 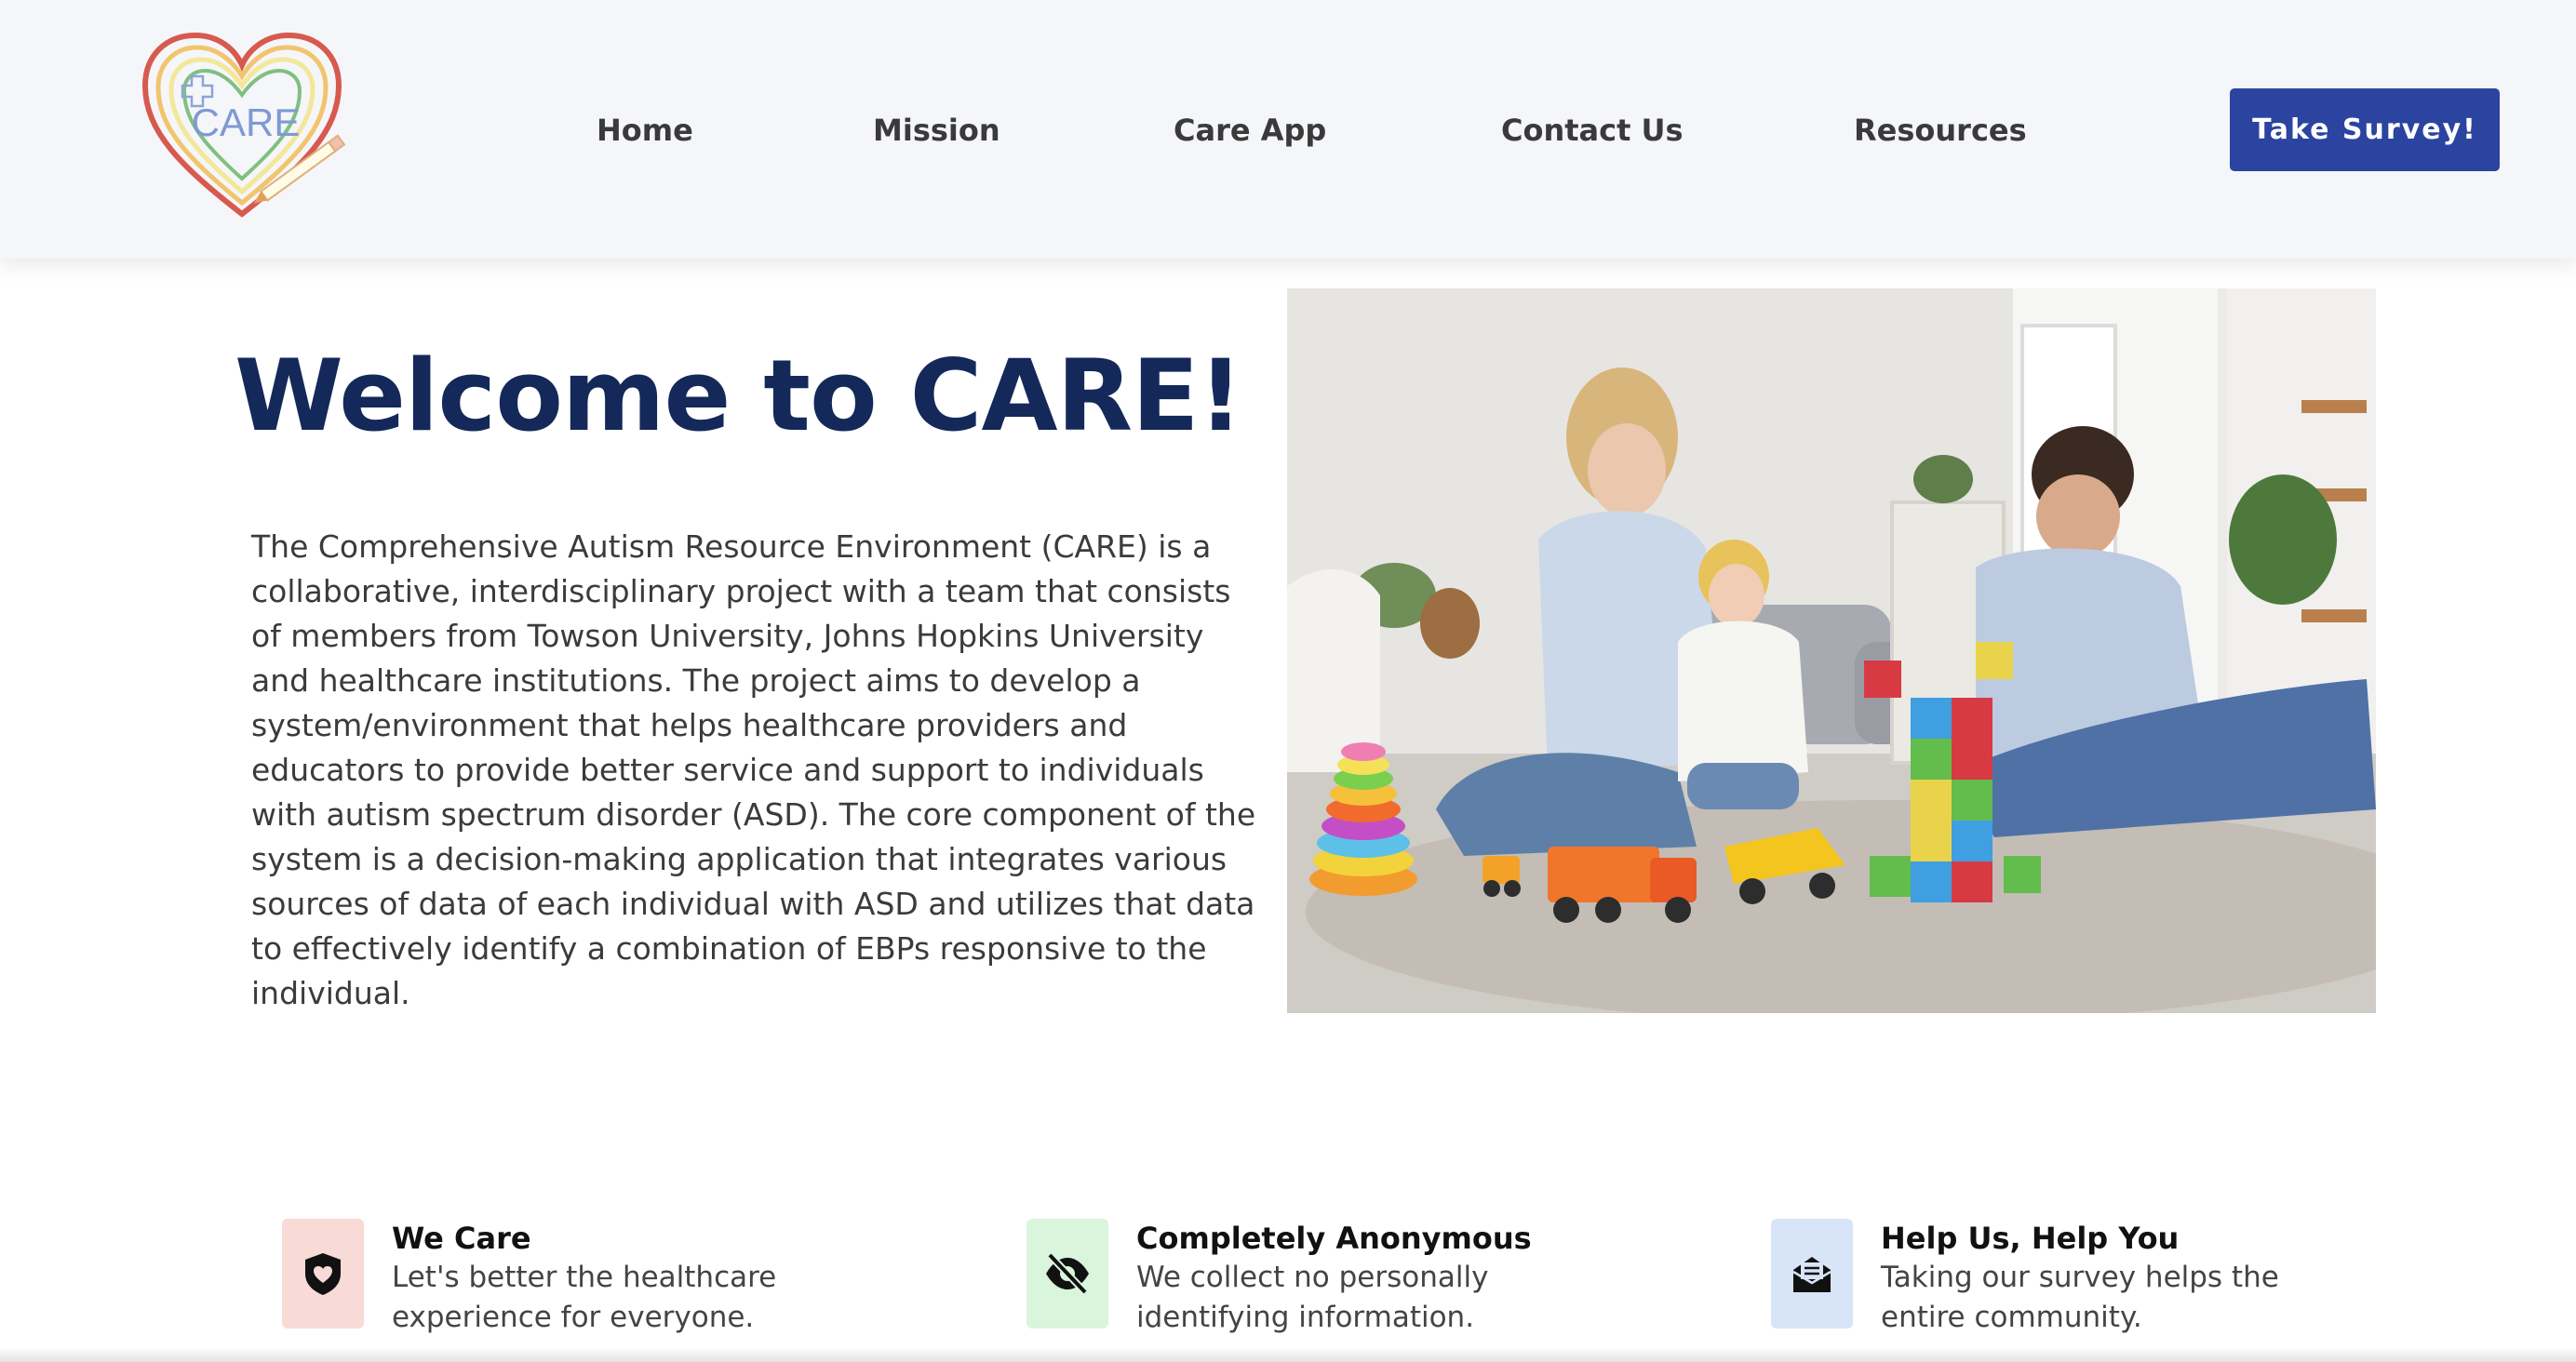 What do you see at coordinates (1592, 130) in the screenshot?
I see `nav-contact-us: Contact Us` at bounding box center [1592, 130].